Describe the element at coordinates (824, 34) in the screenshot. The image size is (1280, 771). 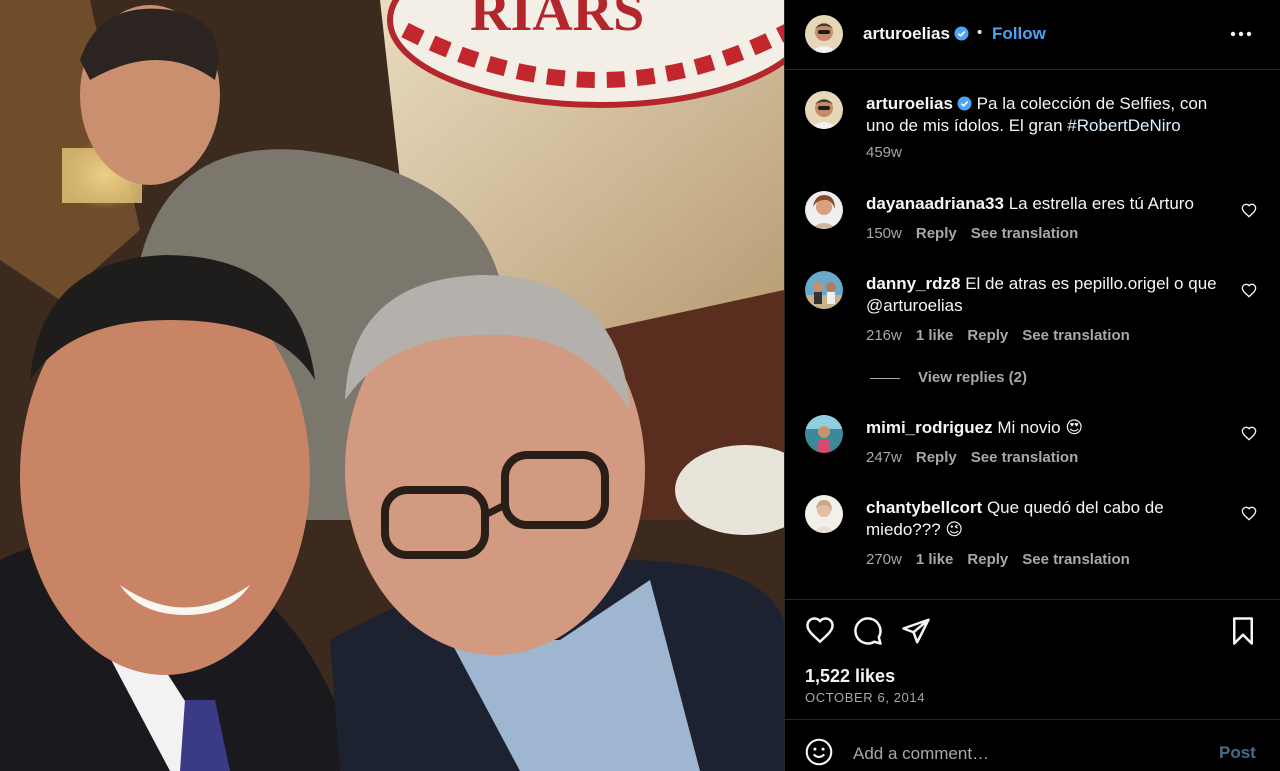
I see `author-avatar` at that location.